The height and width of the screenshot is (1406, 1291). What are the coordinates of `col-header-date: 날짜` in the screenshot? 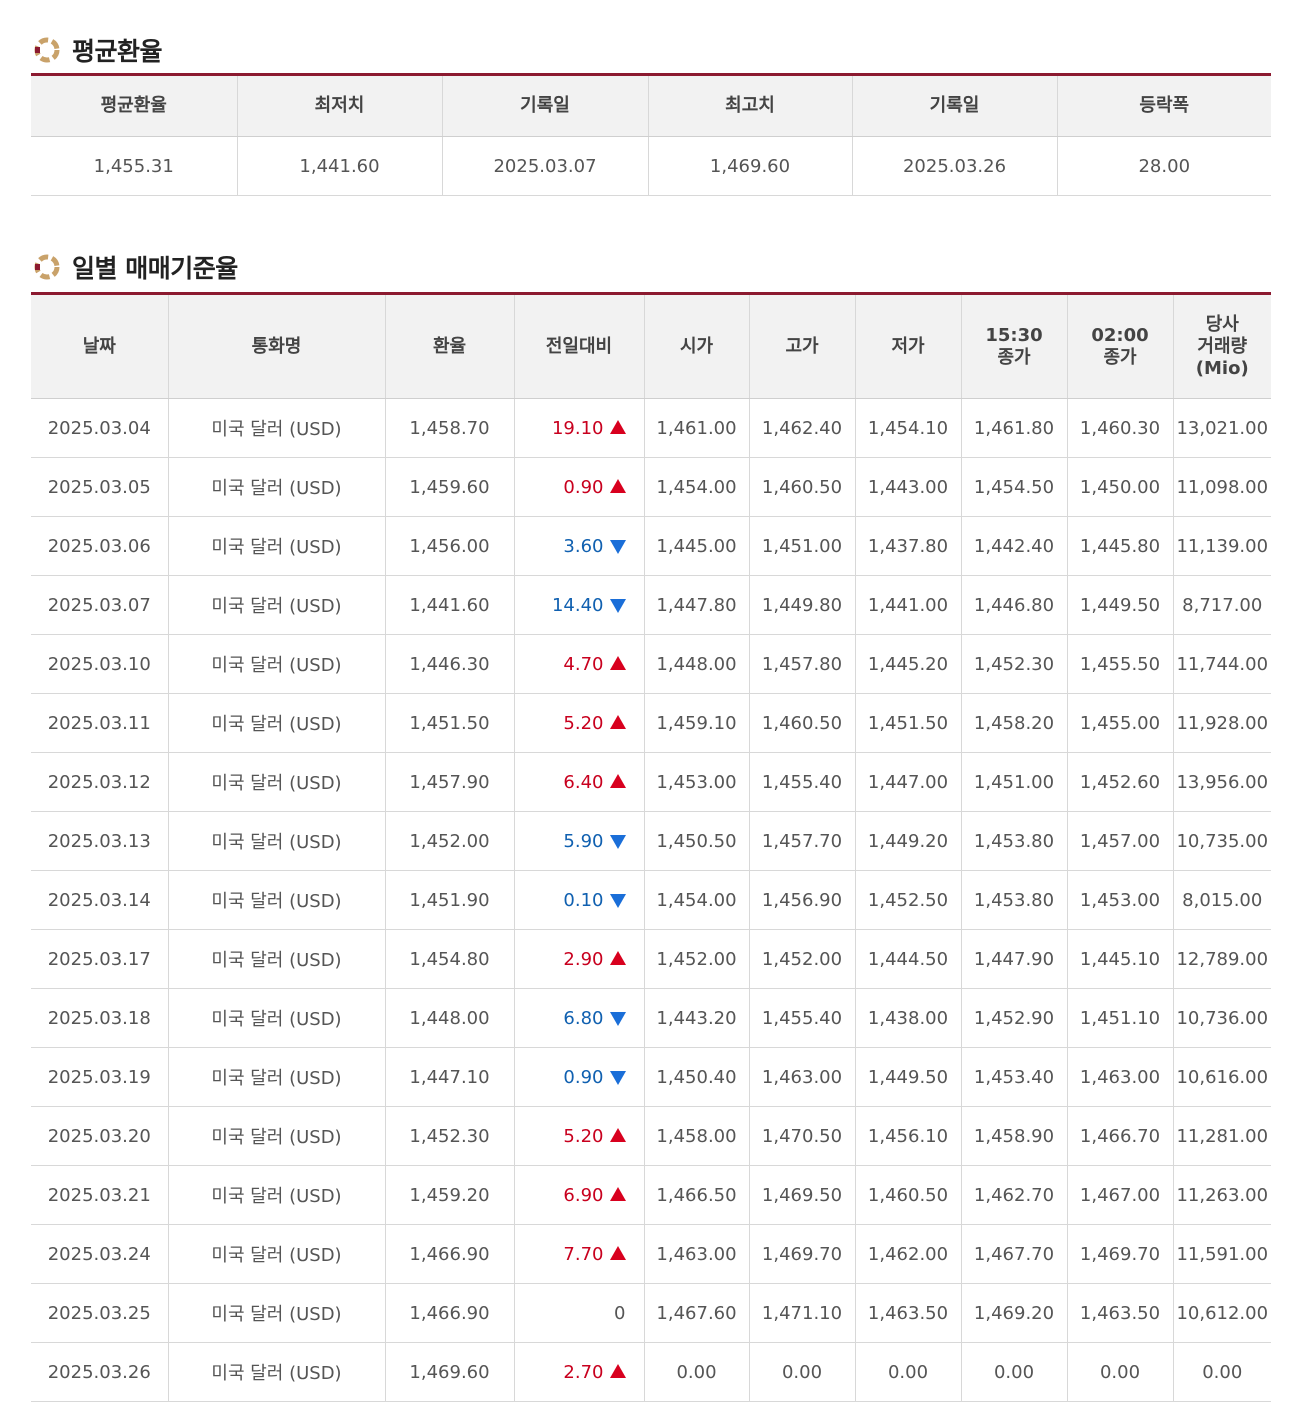 It's located at (99, 346).